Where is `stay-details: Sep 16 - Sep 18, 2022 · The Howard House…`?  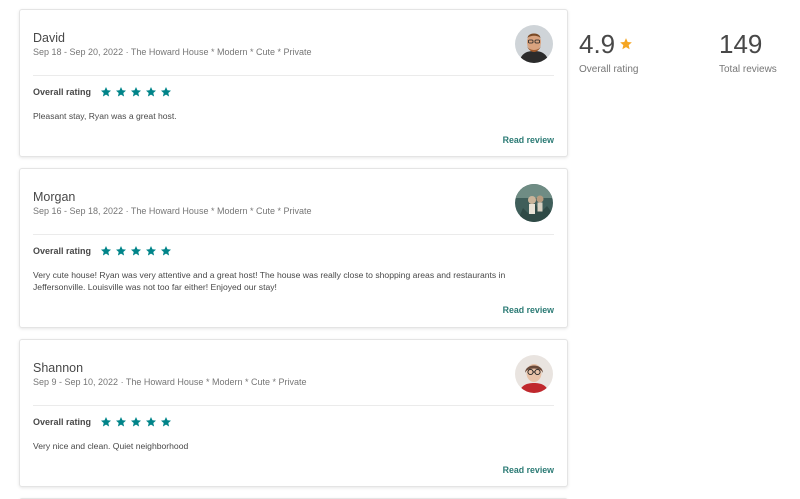
stay-details: Sep 16 - Sep 18, 2022 · The Howard House… is located at coordinates (172, 211).